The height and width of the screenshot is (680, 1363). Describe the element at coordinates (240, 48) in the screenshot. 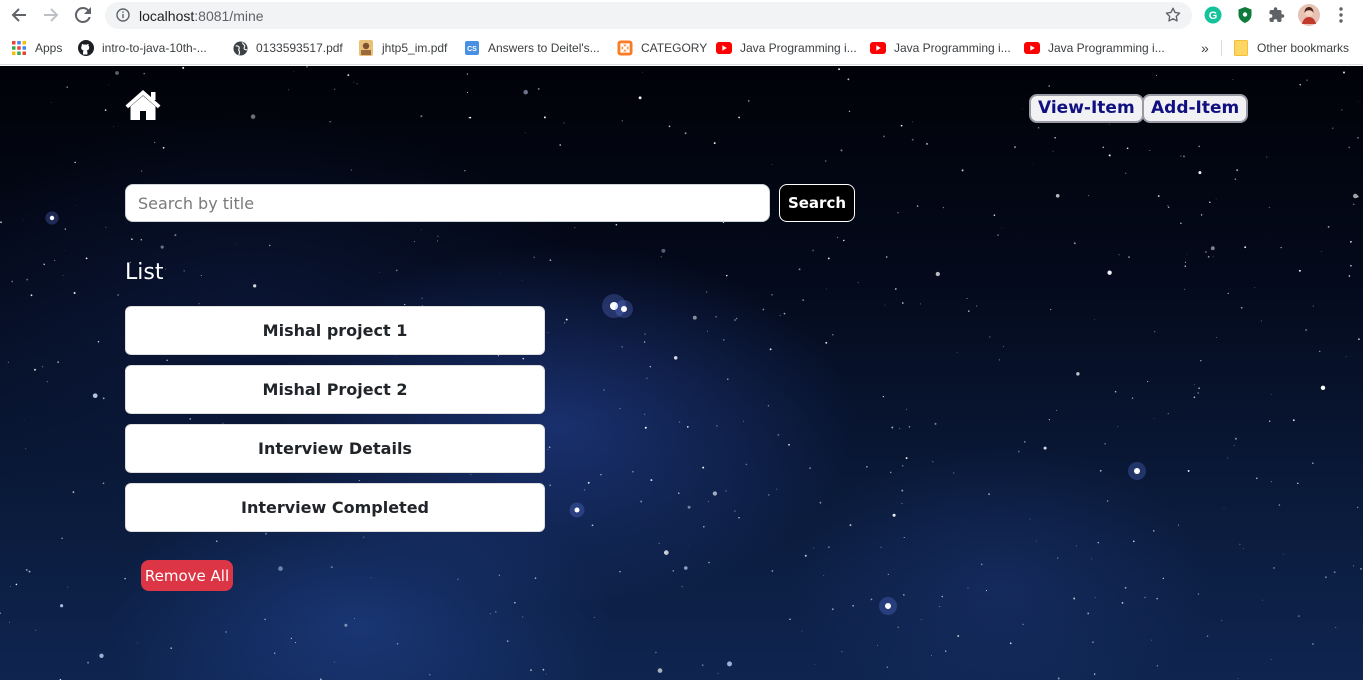

I see `globe-icon` at that location.